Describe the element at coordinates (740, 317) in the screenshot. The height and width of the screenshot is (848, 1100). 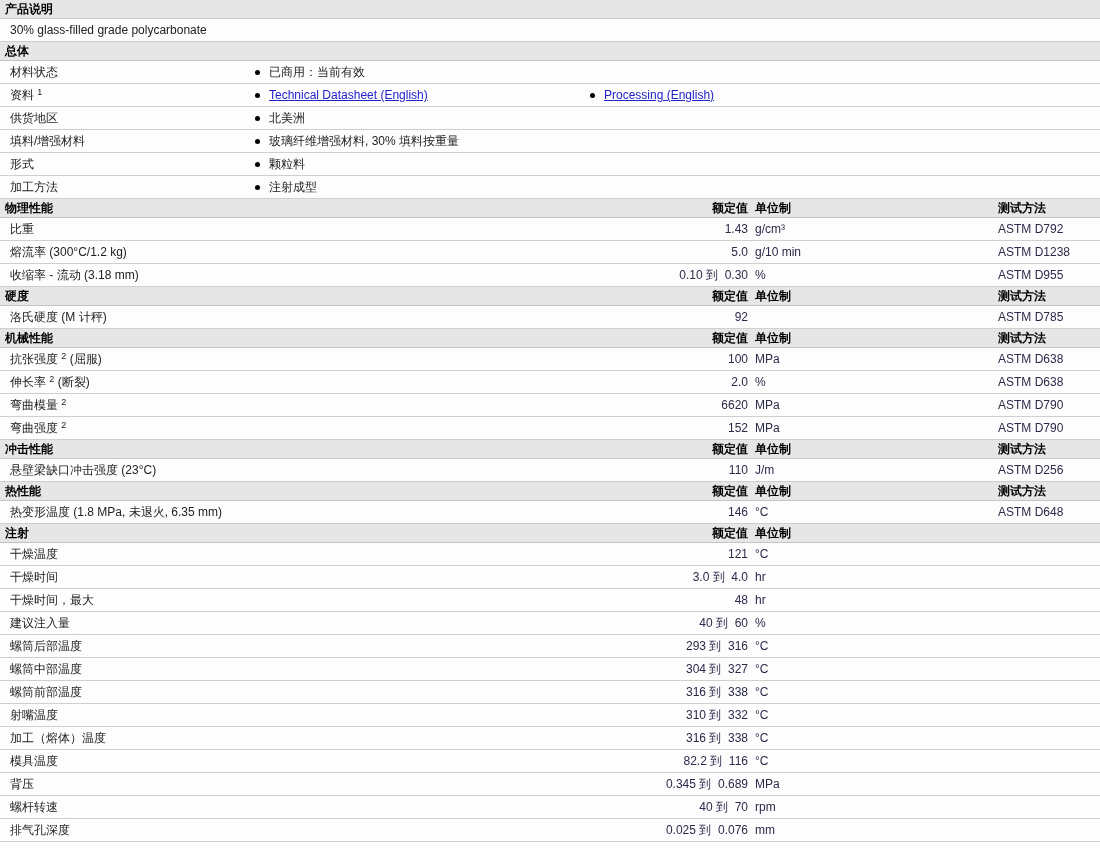
I see `property-value: 92` at that location.